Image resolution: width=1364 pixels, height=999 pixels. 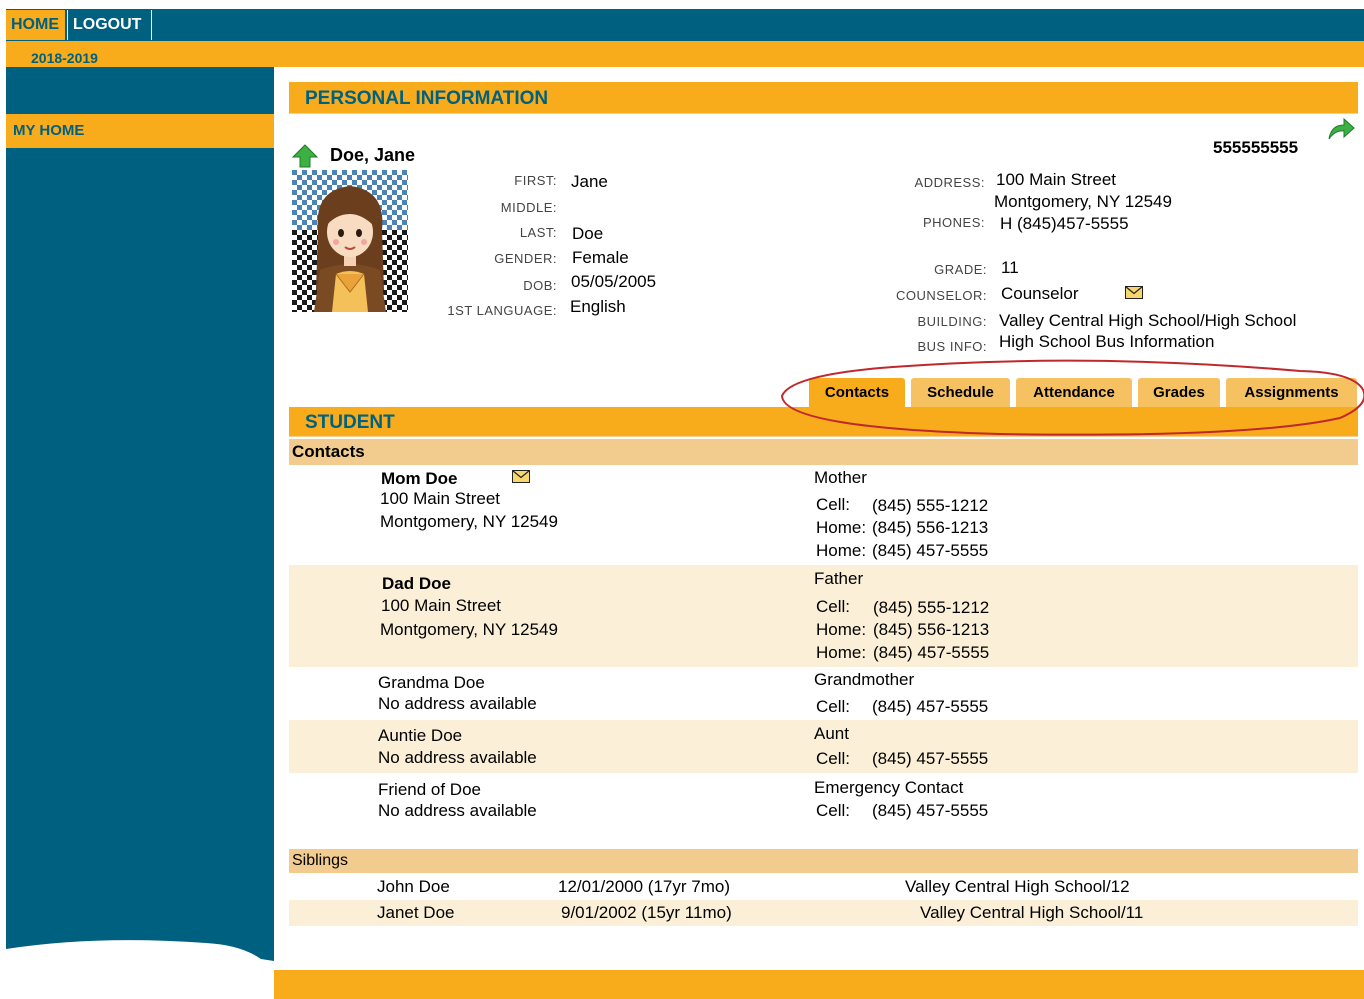 I want to click on schooltool-logo: schooltool™, so click(x=118, y=899).